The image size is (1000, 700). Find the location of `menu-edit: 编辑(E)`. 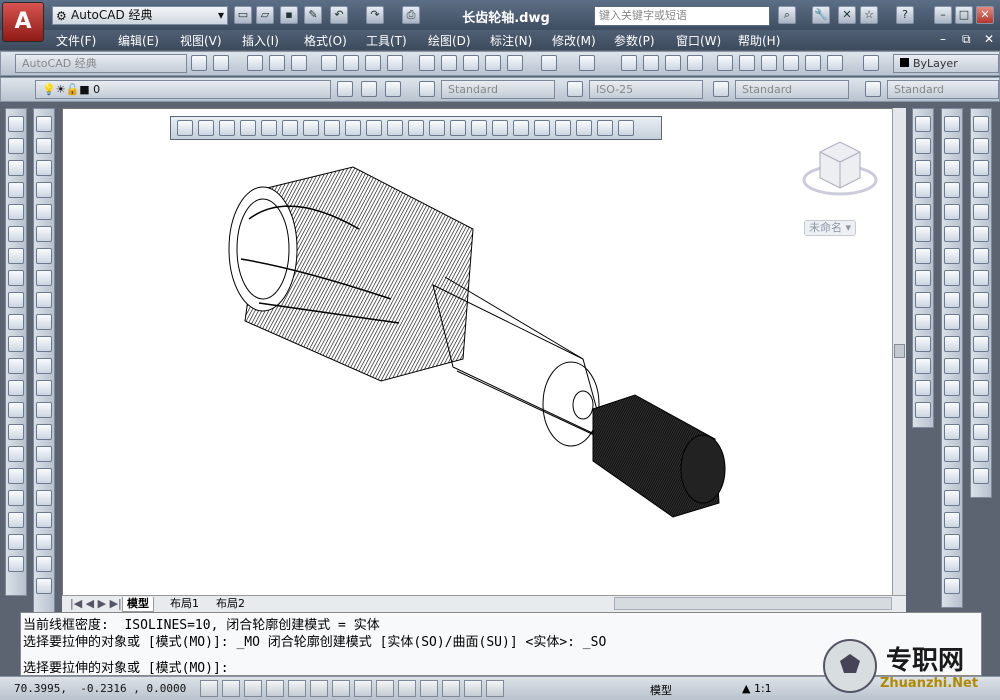

menu-edit: 编辑(E) is located at coordinates (138, 40).